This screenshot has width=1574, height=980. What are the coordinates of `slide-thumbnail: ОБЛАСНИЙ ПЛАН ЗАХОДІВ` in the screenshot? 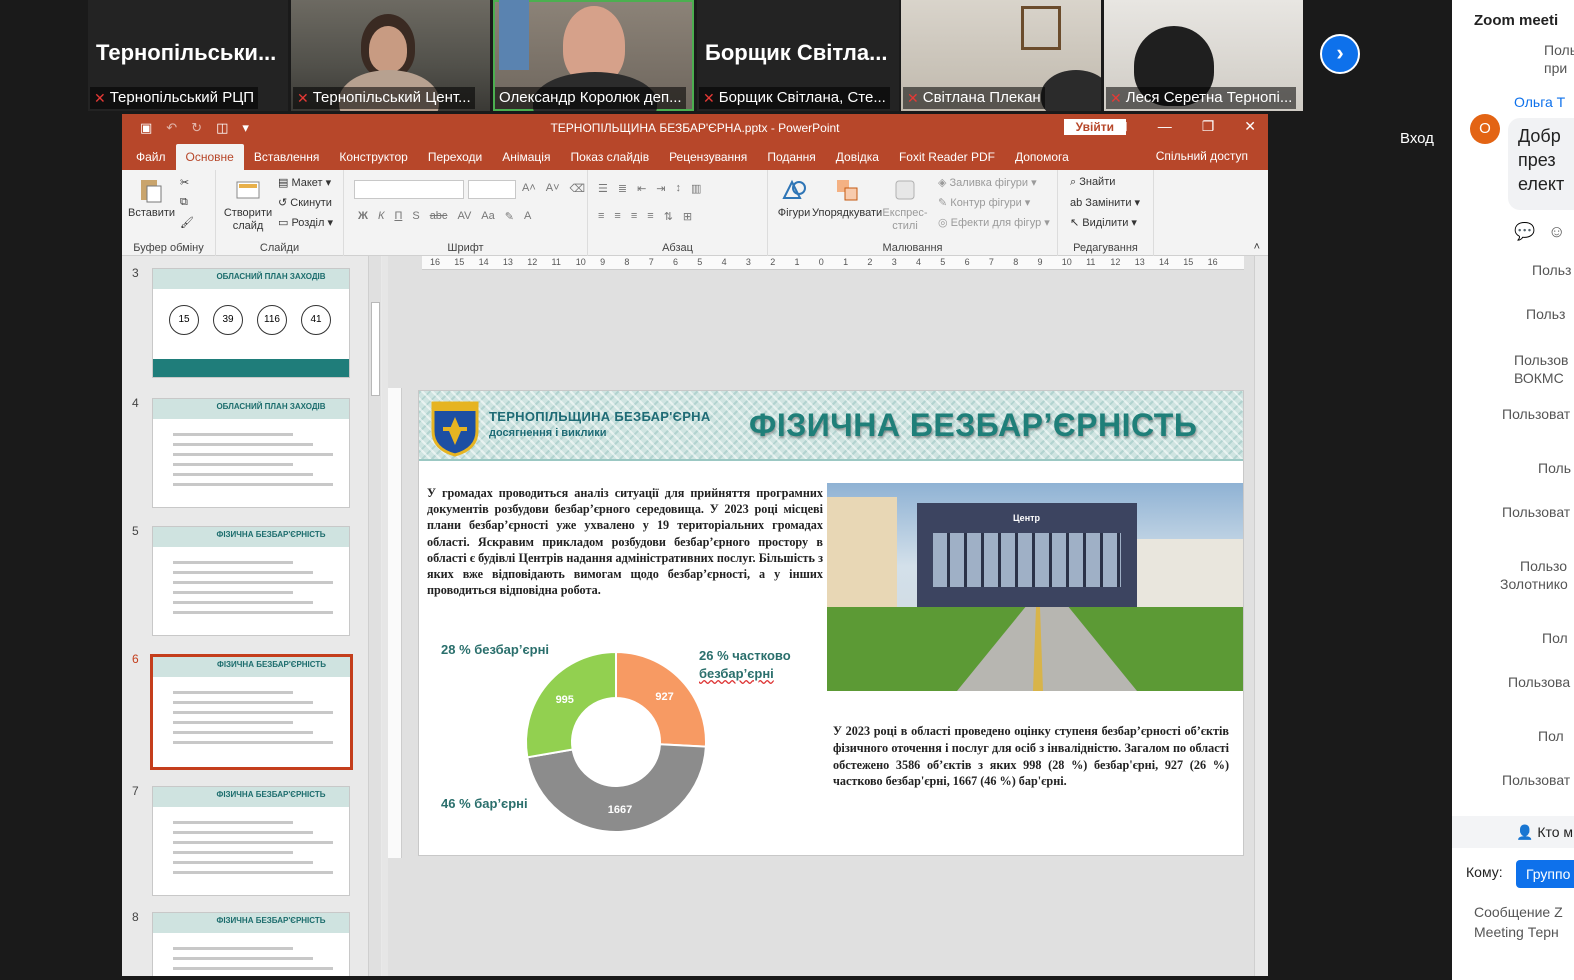 It's located at (251, 453).